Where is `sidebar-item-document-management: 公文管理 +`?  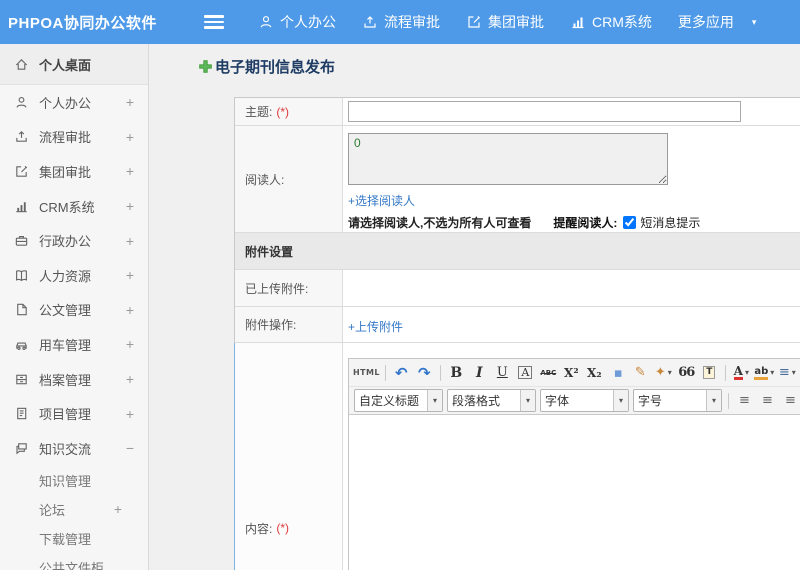
sidebar-item-document-management: 公文管理 + is located at coordinates (74, 310).